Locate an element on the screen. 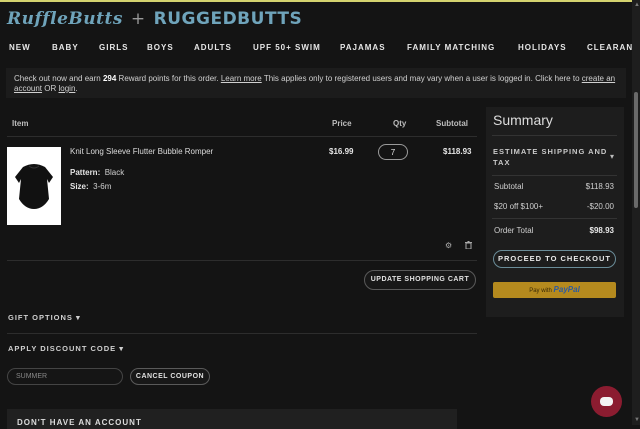  learn-more-link: Learn more is located at coordinates (241, 78).